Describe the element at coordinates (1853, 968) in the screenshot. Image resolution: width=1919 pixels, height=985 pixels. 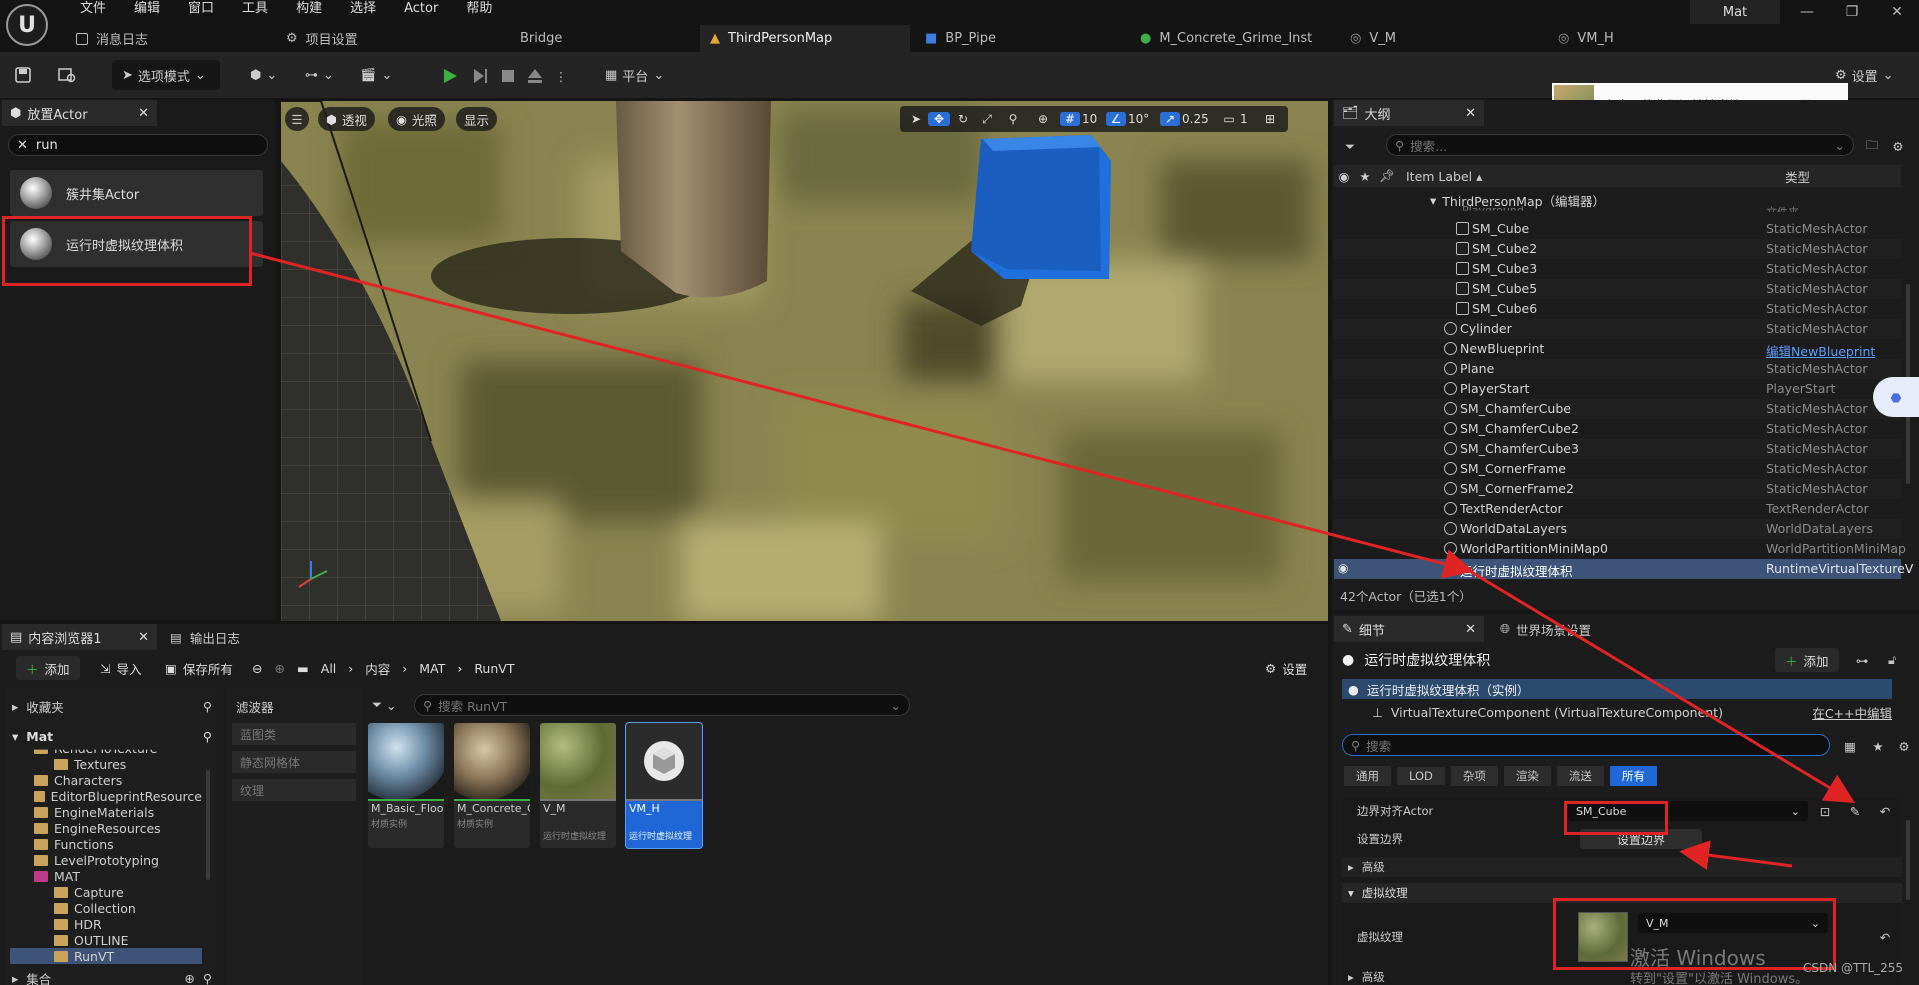
I see `credit-watermark: CSDN @TTL_255` at that location.